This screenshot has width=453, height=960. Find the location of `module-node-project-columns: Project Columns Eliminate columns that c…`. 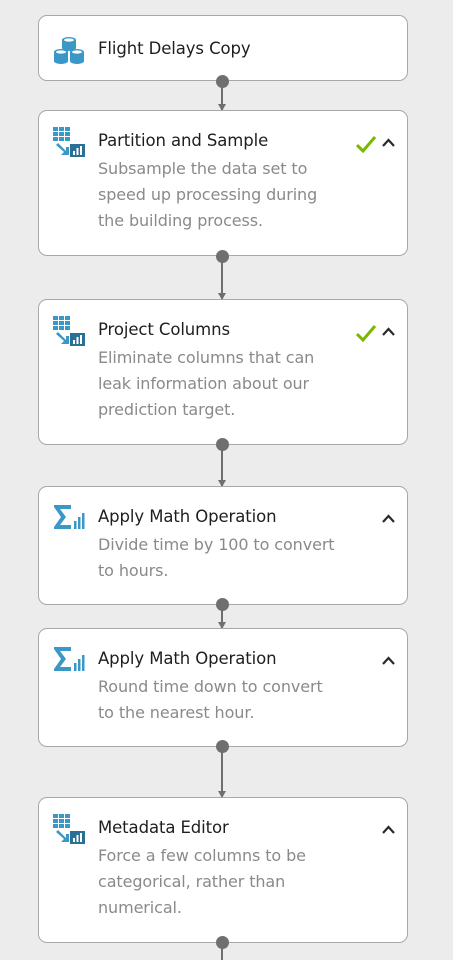

module-node-project-columns: Project Columns Eliminate columns that c… is located at coordinates (223, 372).